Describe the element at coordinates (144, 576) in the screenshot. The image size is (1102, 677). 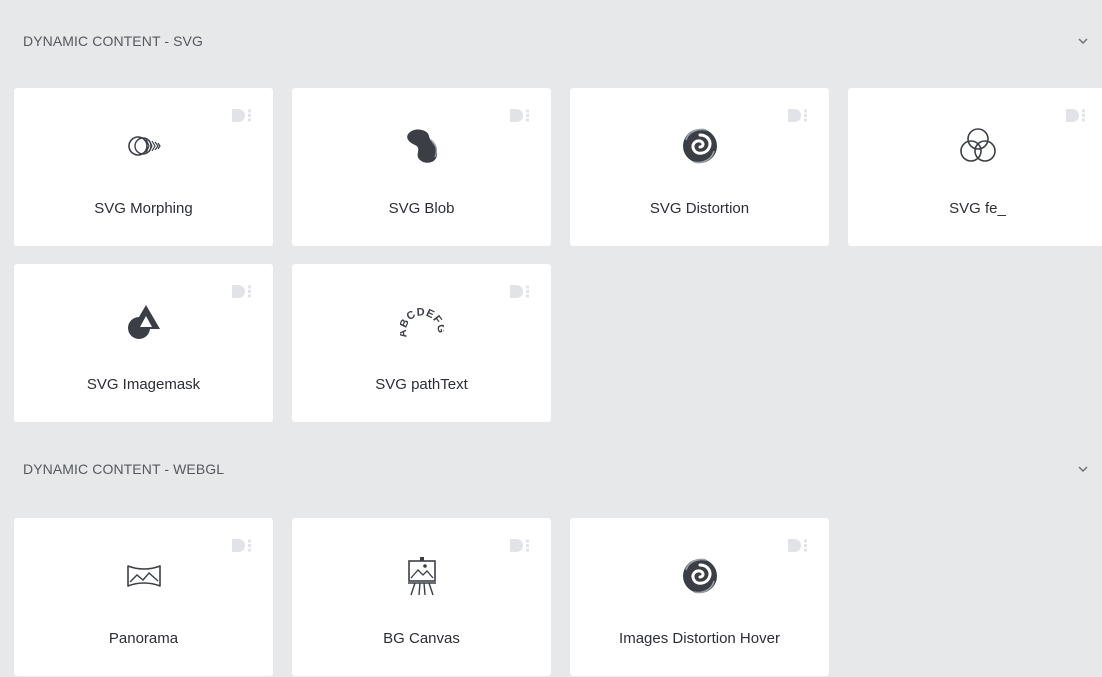
I see `panorama-icon` at that location.